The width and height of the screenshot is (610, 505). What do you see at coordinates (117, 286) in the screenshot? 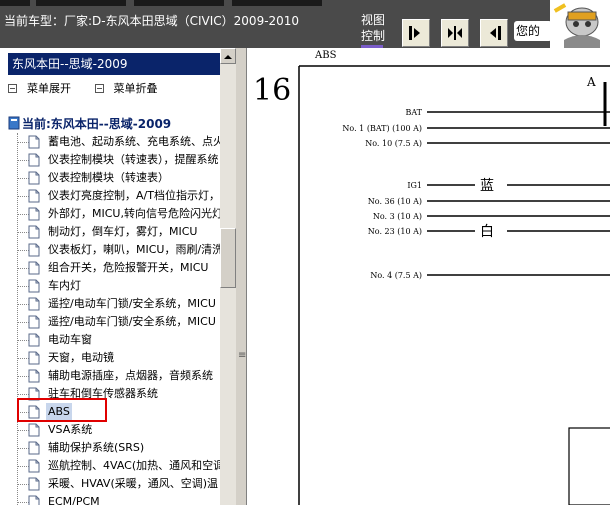
I see `tree-item: 车内灯` at bounding box center [117, 286].